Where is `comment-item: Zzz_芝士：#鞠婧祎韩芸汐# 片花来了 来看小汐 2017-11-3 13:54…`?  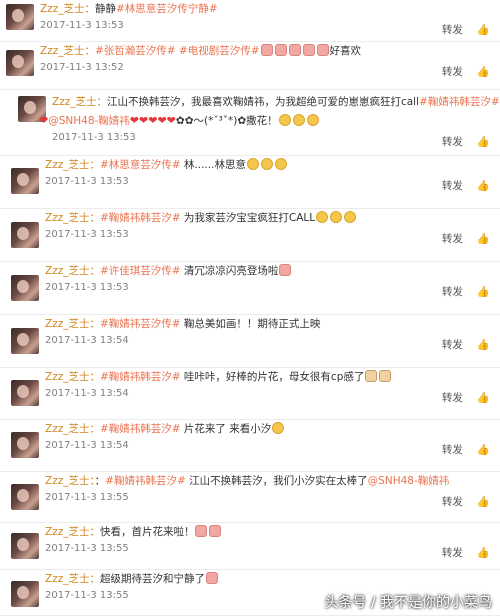
comment-item: Zzz_芝士：#鞠婧祎韩芸汐# 片花来了 来看小汐 2017-11-3 13:54… is located at coordinates (250, 446).